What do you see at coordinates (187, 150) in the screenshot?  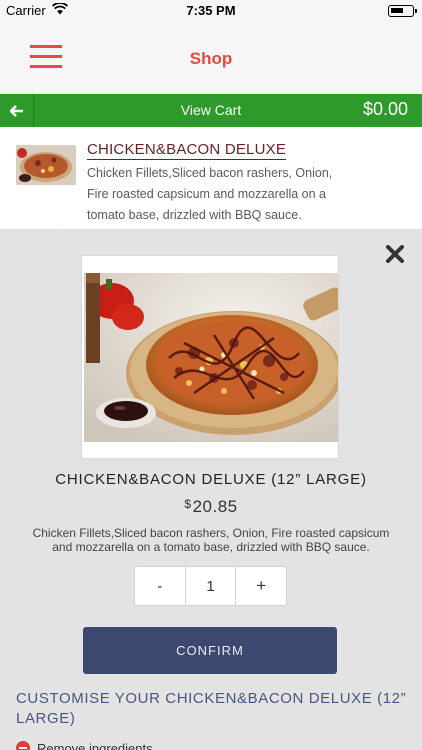 I see `product-name-link: CHICKEN&BACON DELUXE` at bounding box center [187, 150].